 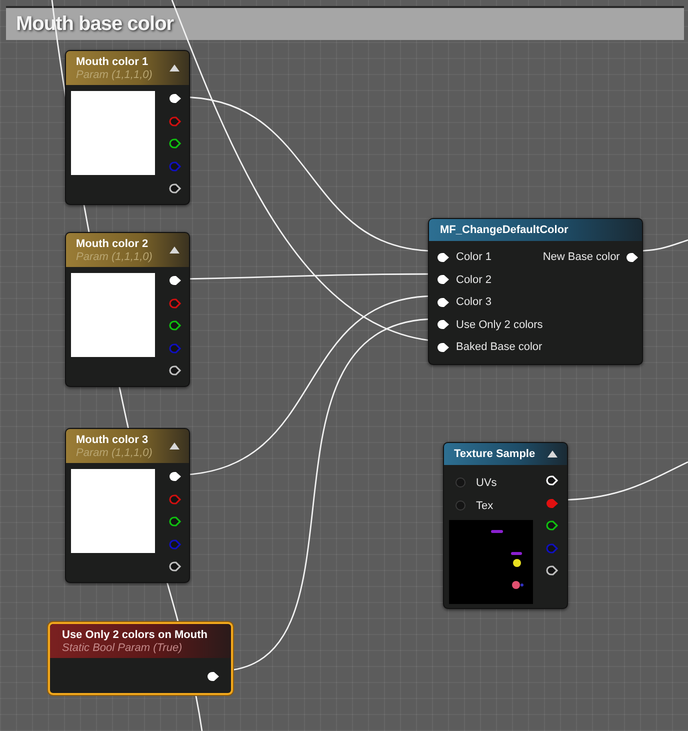 I want to click on pin-label: New Base color, so click(x=581, y=257).